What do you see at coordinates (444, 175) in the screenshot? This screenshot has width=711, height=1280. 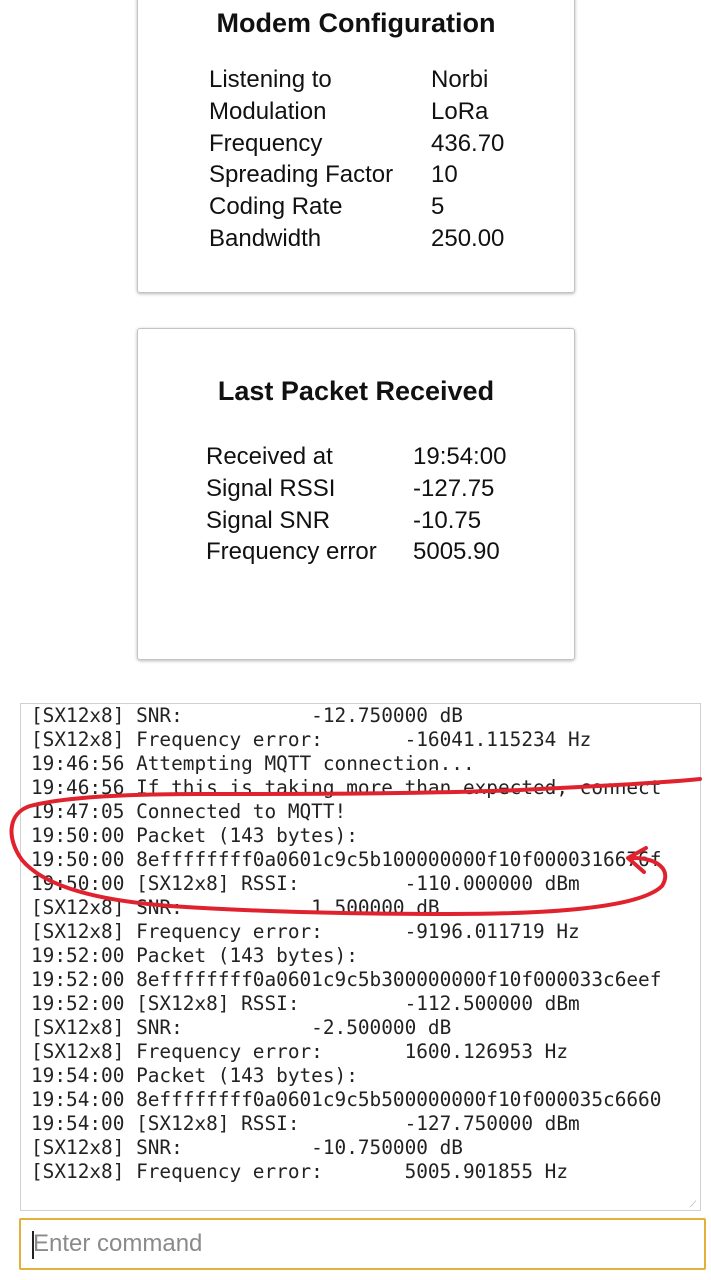 I see `modem-value: 10` at bounding box center [444, 175].